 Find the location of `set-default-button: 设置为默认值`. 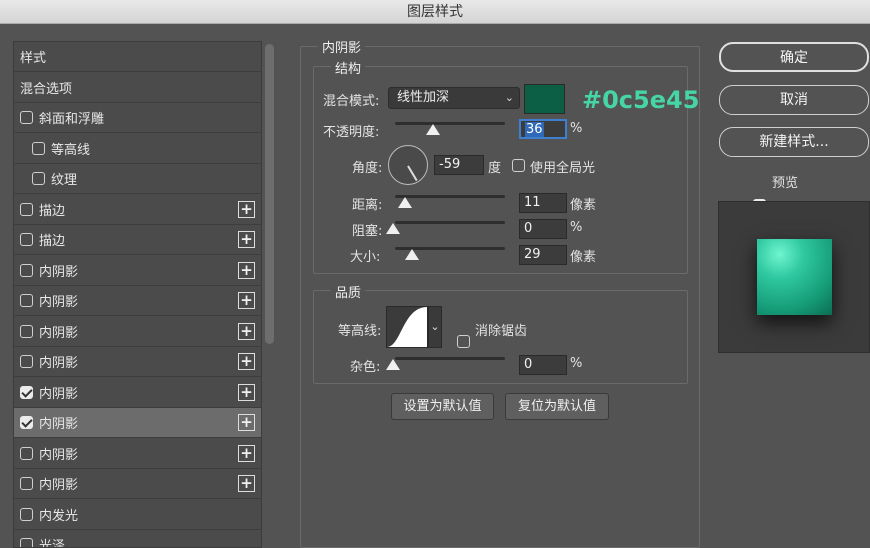

set-default-button: 设置为默认值 is located at coordinates (442, 406).